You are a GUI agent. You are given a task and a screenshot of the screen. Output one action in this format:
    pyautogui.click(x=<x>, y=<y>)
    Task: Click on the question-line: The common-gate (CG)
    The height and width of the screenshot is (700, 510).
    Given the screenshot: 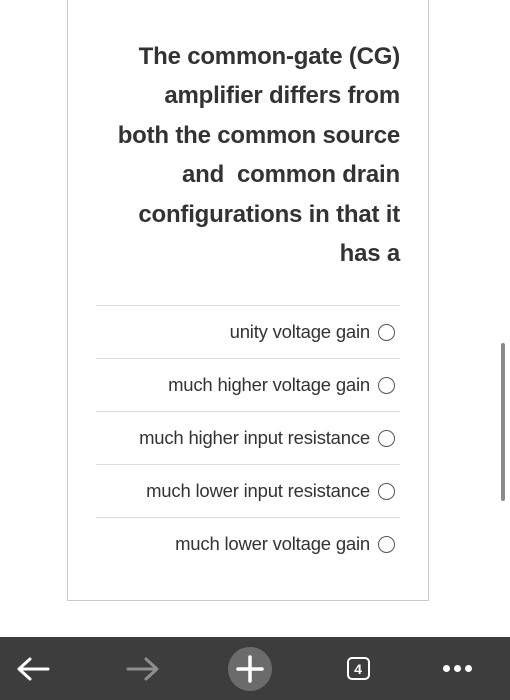 What is the action you would take?
    pyautogui.click(x=269, y=56)
    